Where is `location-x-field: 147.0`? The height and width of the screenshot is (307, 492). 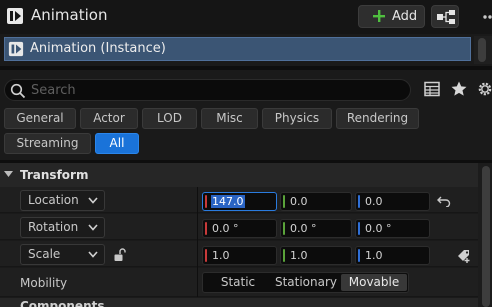 location-x-field: 147.0 is located at coordinates (239, 201).